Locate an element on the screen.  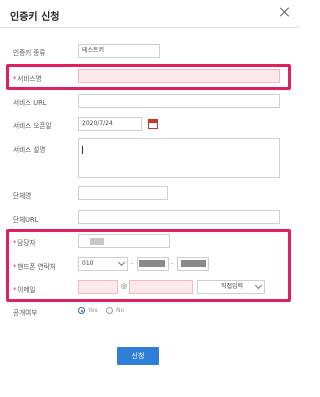
close-icon is located at coordinates (285, 12).